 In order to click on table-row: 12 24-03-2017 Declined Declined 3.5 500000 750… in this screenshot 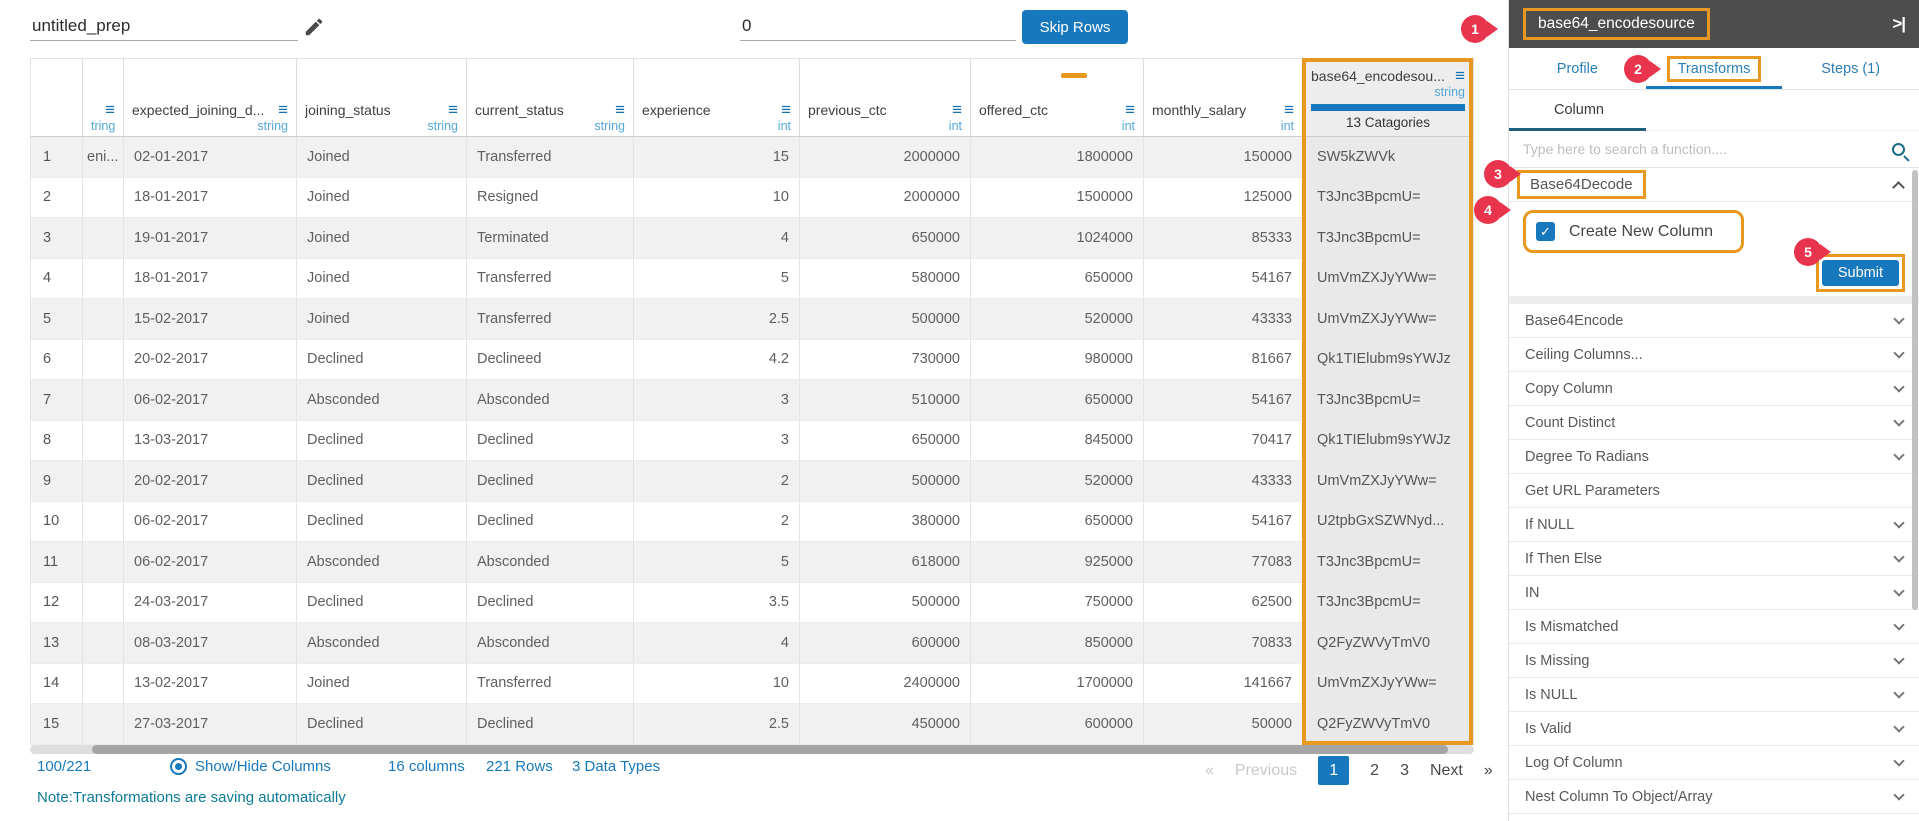, I will do `click(752, 602)`.